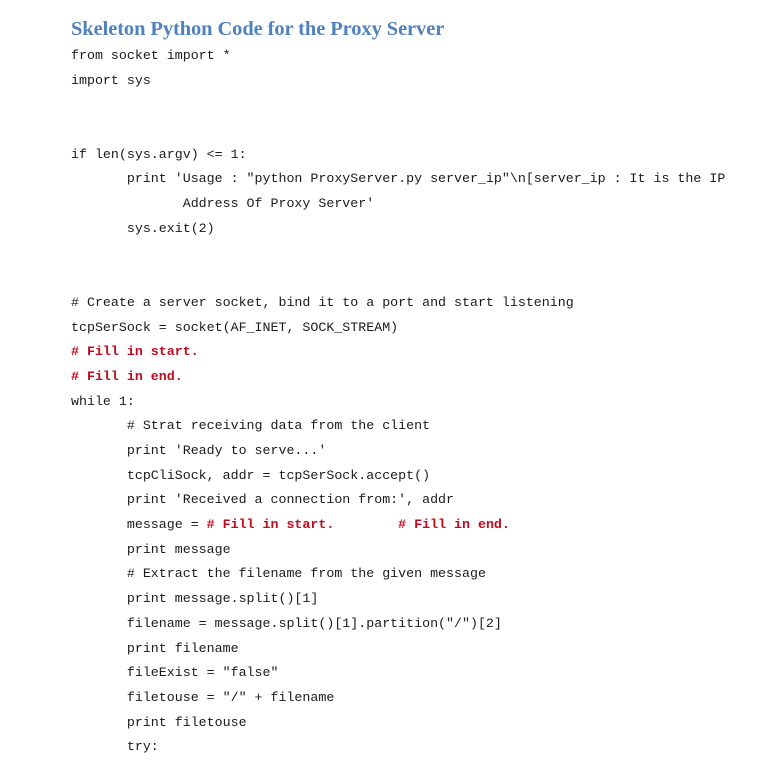 Image resolution: width=783 pixels, height=760 pixels. I want to click on code-line: try:, so click(421, 747).